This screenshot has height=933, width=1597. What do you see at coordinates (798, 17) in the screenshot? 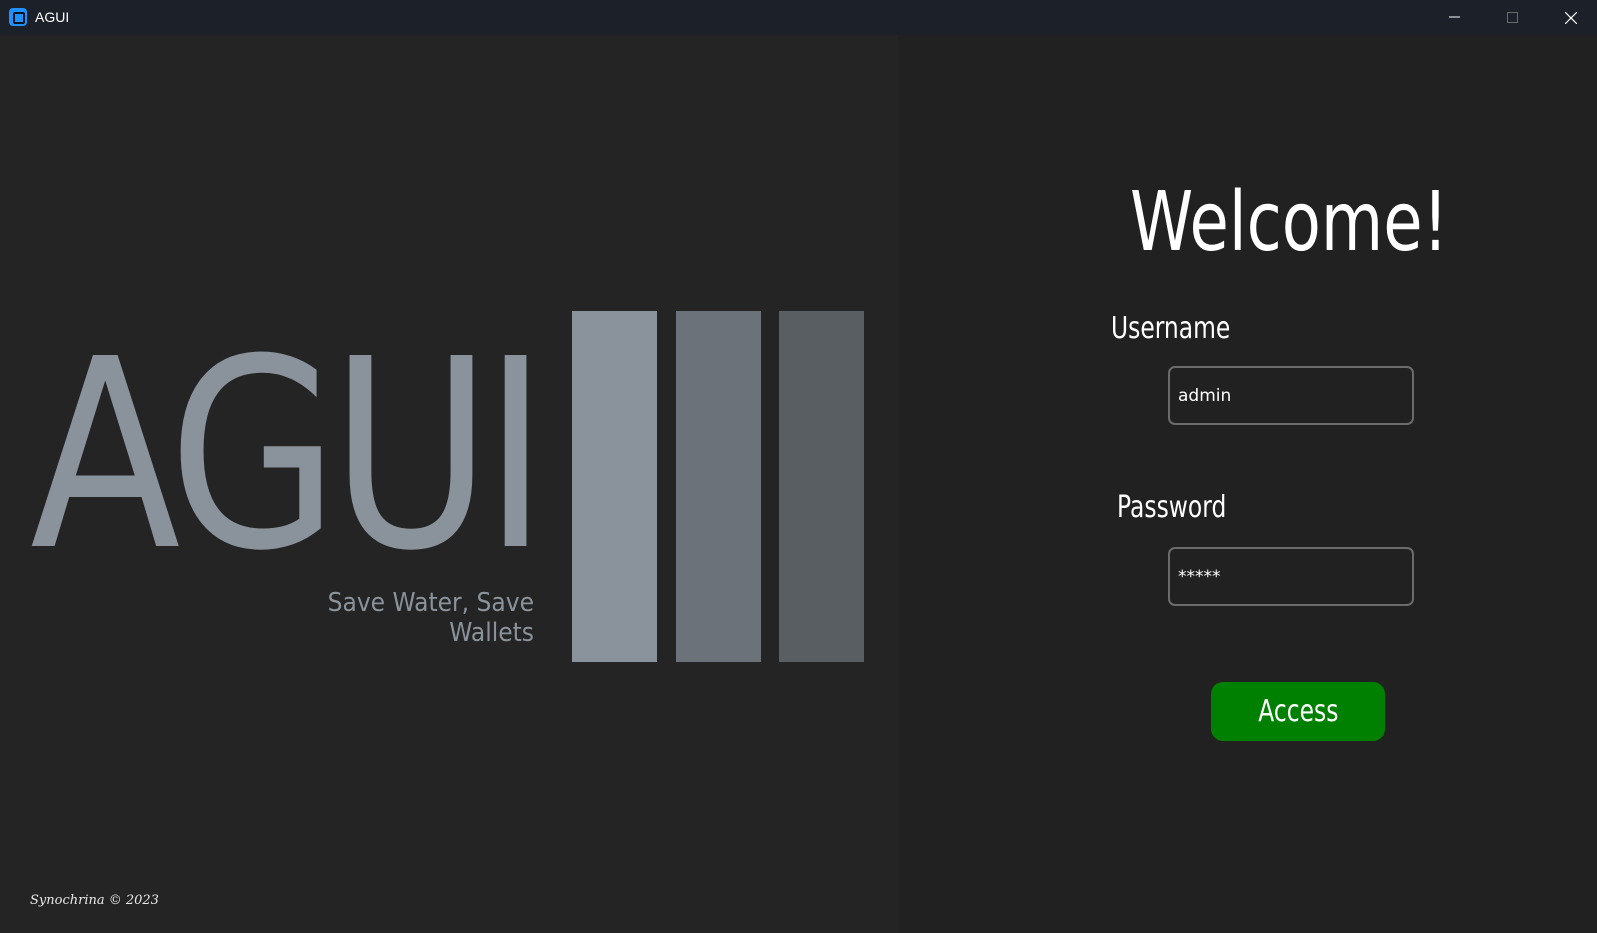
I see `title-bar: AGUI` at bounding box center [798, 17].